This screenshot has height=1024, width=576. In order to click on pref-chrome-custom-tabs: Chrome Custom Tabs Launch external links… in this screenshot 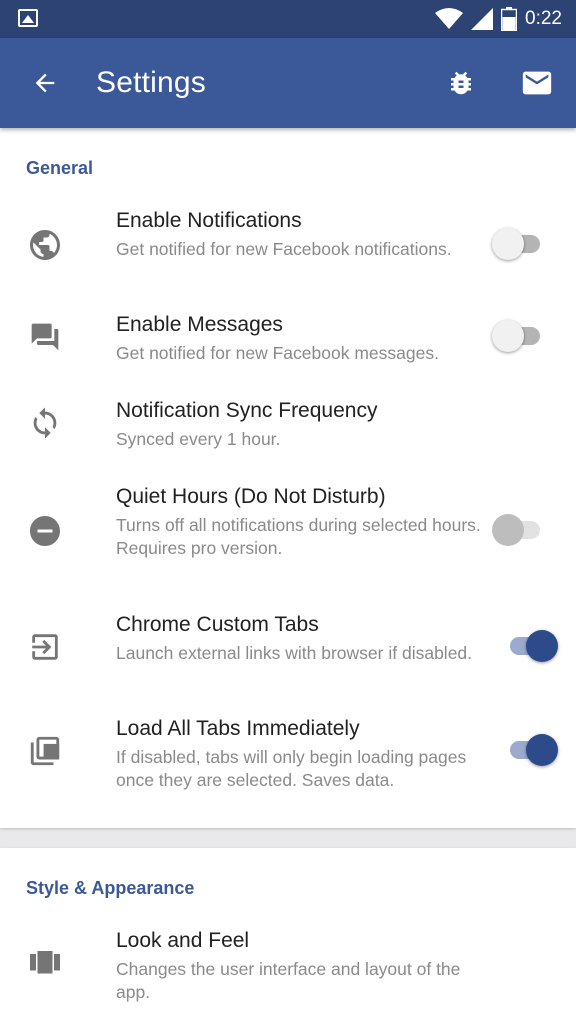, I will do `click(288, 648)`.